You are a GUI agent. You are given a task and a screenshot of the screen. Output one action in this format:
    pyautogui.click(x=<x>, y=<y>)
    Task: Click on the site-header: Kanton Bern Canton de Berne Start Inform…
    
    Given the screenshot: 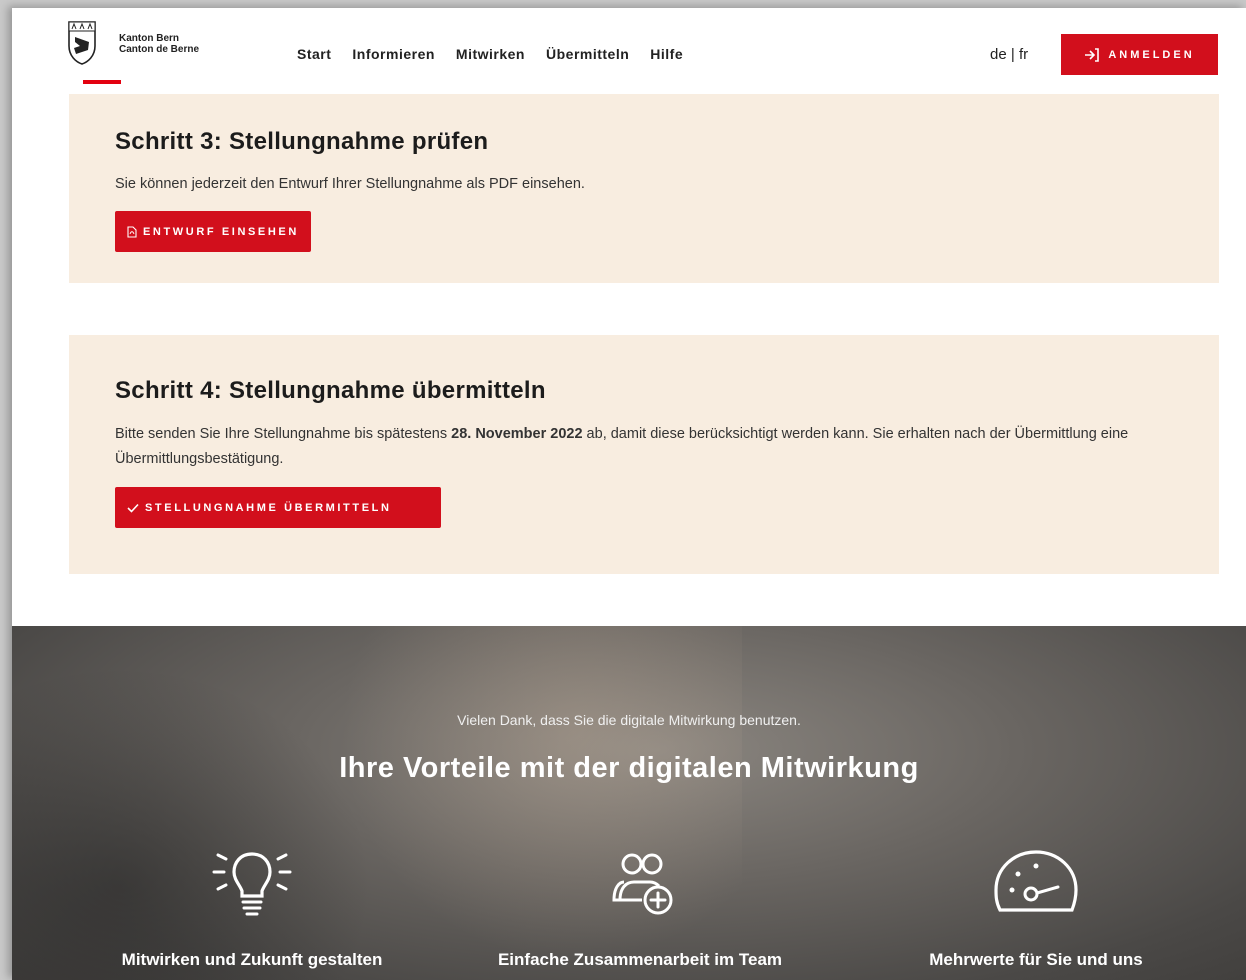 What is the action you would take?
    pyautogui.click(x=629, y=51)
    